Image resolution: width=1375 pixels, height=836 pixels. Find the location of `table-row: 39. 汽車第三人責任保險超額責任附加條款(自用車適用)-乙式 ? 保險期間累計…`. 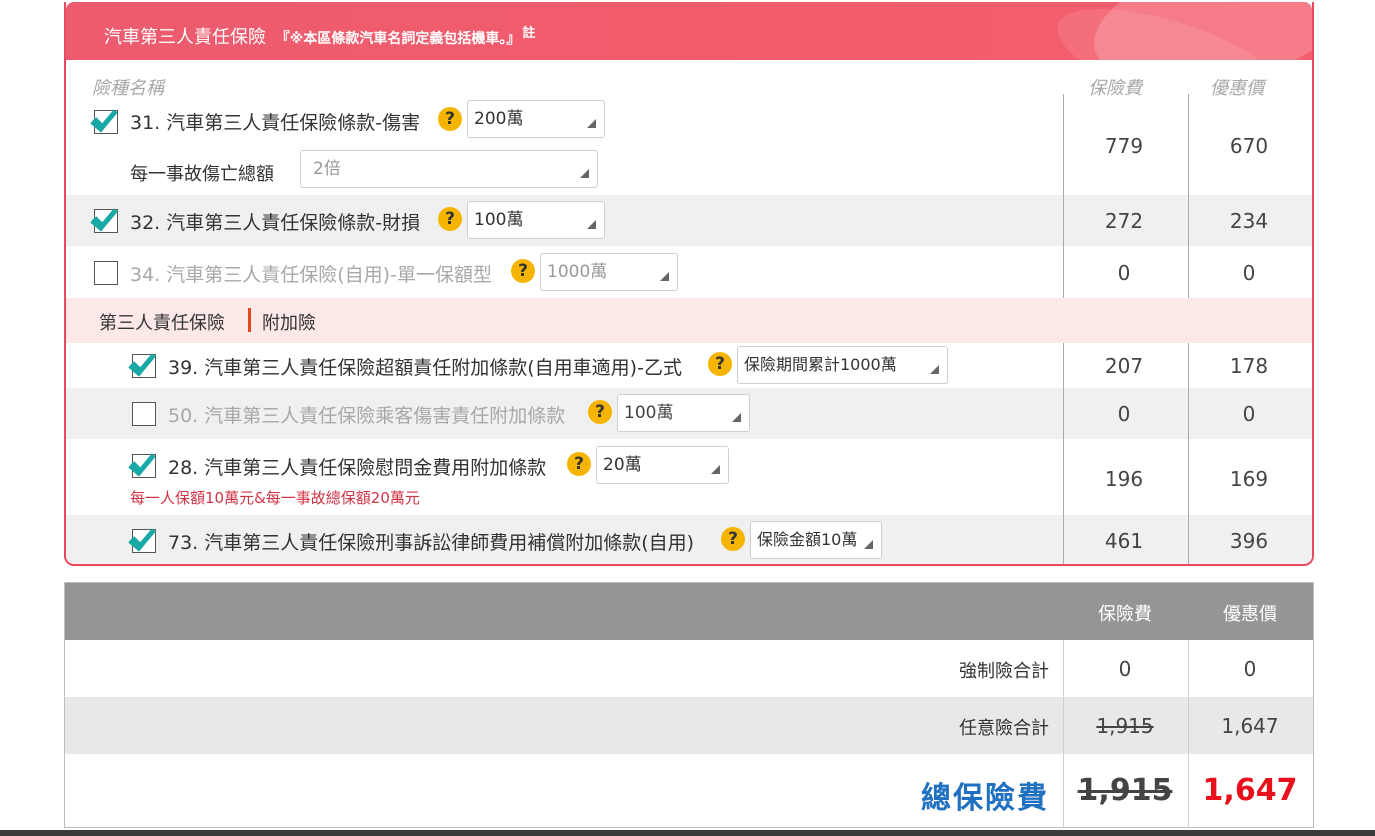

table-row: 39. 汽車第三人責任保險超額責任附加條款(自用車適用)-乙式 ? 保險期間累計… is located at coordinates (689, 365).